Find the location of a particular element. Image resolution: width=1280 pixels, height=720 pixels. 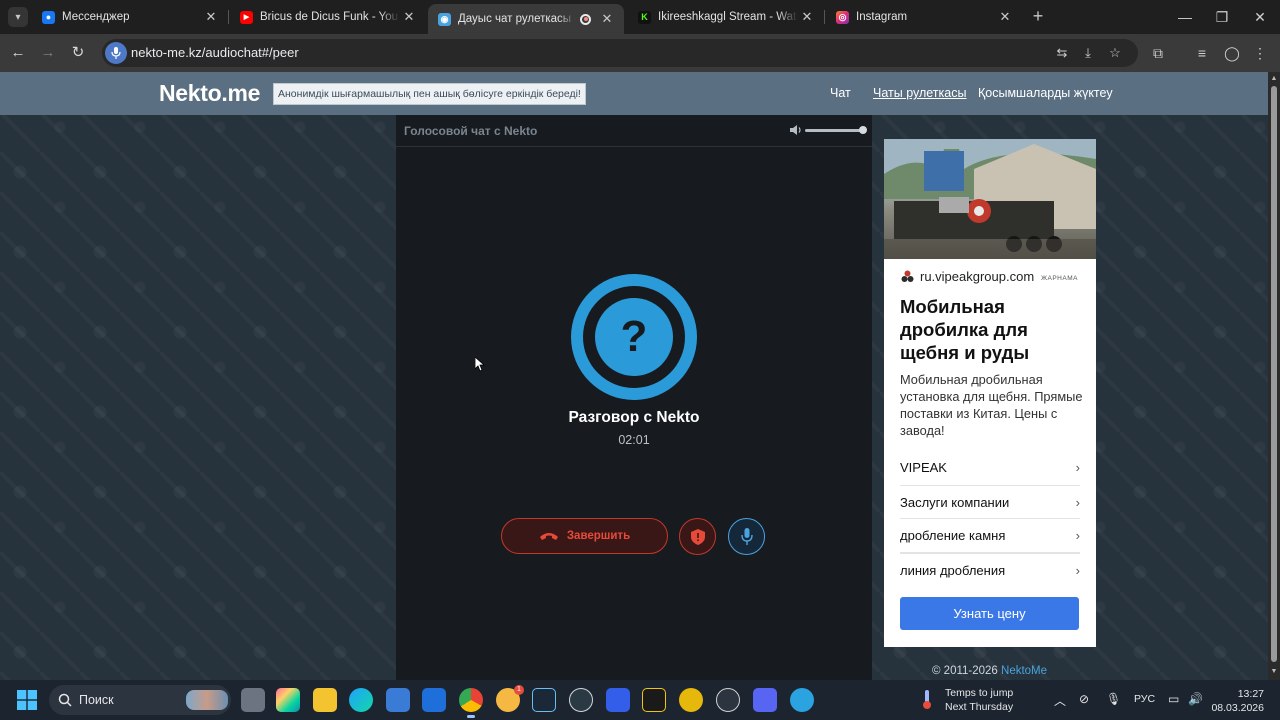

ad-link-stone-crushing: дробление камня › is located at coordinates (990, 536).